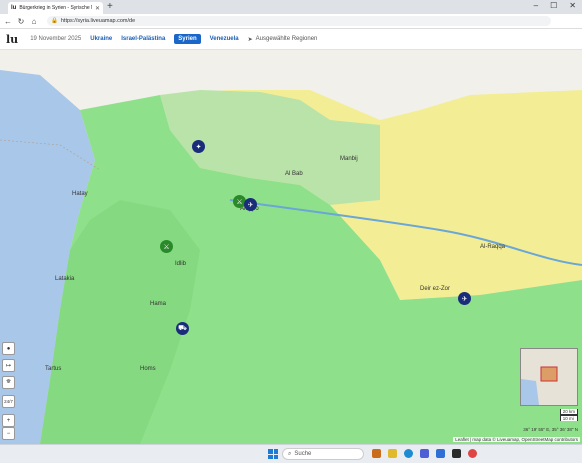  What do you see at coordinates (493, 247) in the screenshot?
I see `map-label: Al-Raqqa` at bounding box center [493, 247].